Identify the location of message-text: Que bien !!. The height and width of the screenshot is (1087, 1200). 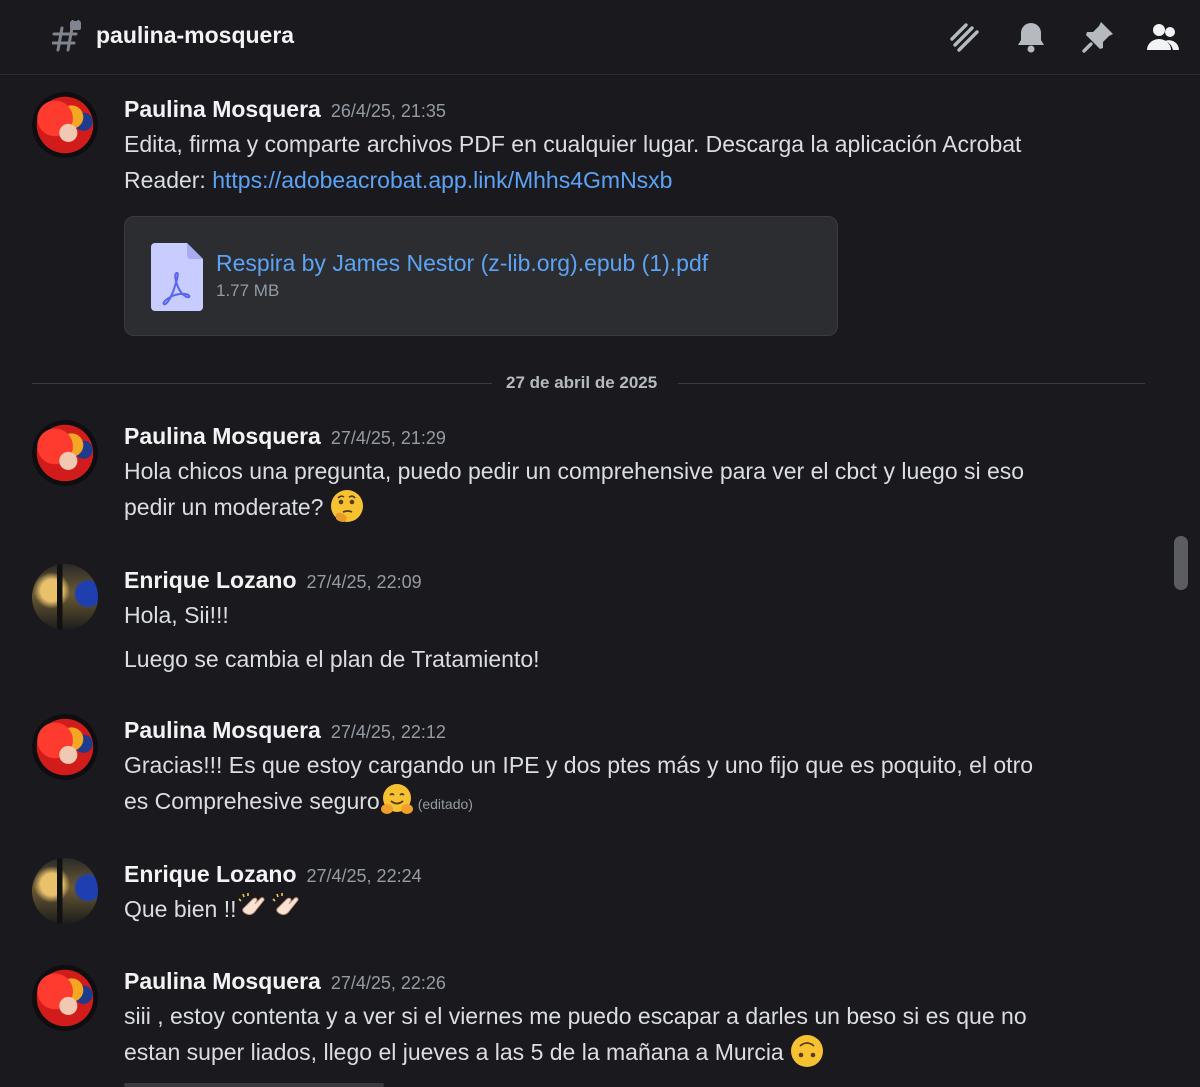
(624, 909).